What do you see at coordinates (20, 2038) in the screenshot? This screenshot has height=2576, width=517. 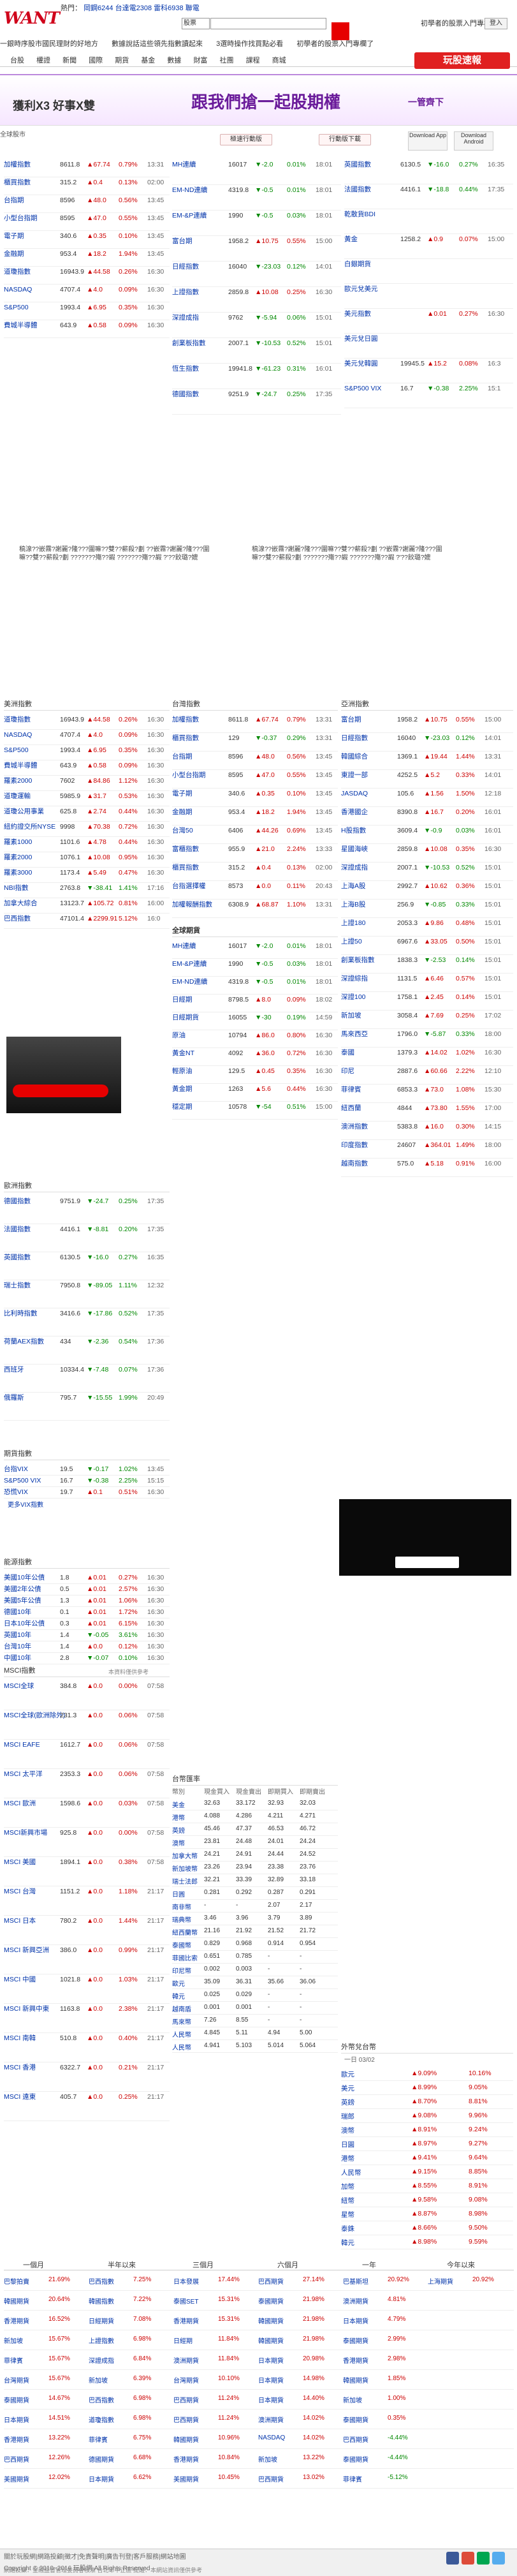 I see `quote-name: MSCI 南韓` at bounding box center [20, 2038].